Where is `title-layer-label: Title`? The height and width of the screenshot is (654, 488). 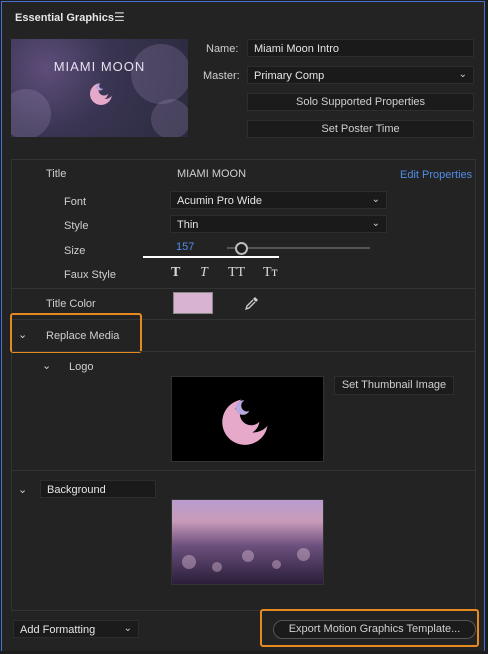 title-layer-label: Title is located at coordinates (56, 174).